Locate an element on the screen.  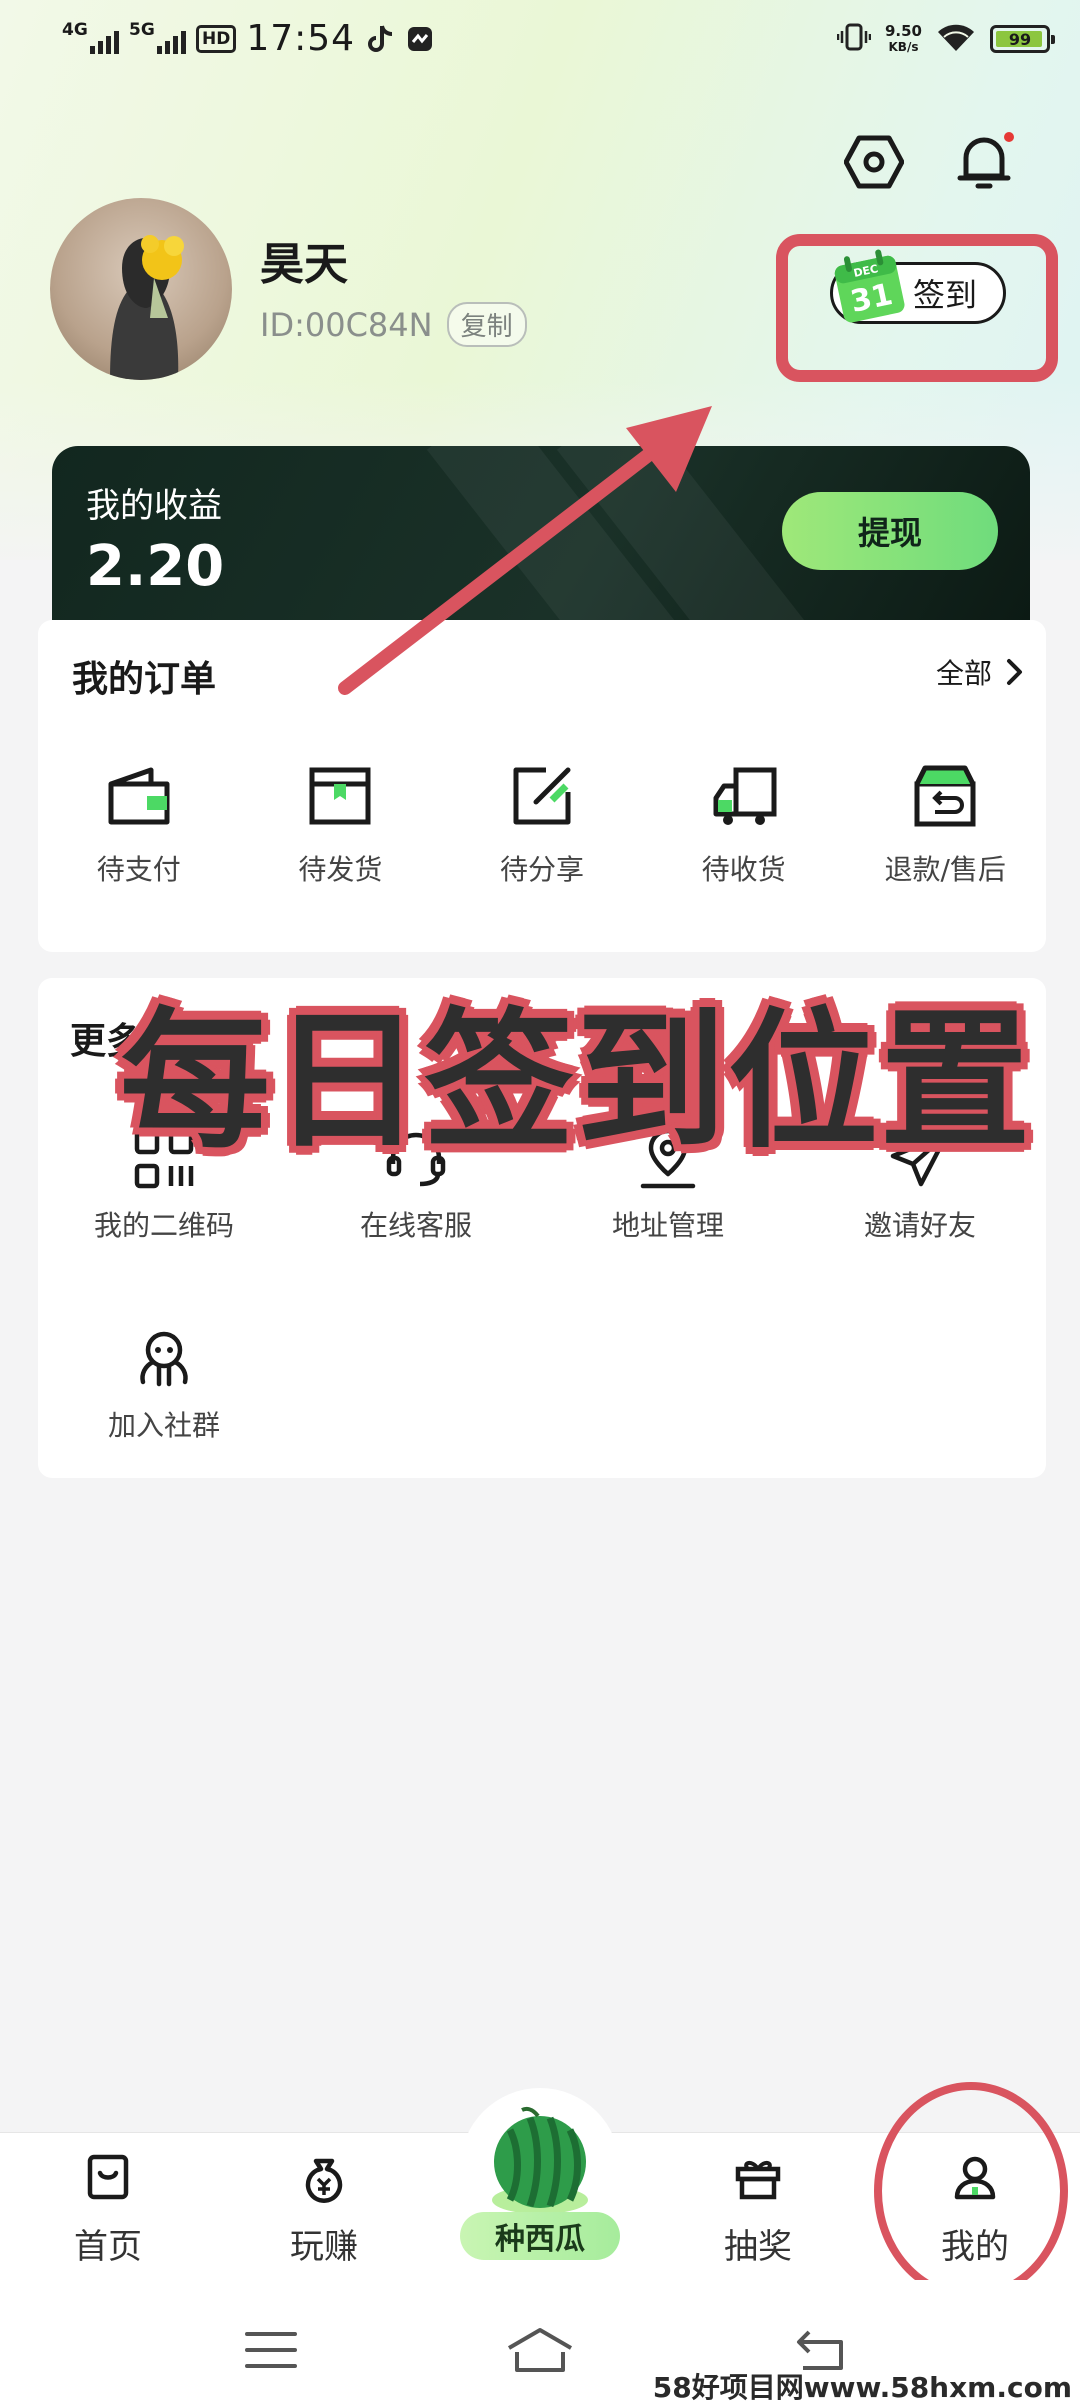
shopping-bag-icon is located at coordinates (108, 2177).